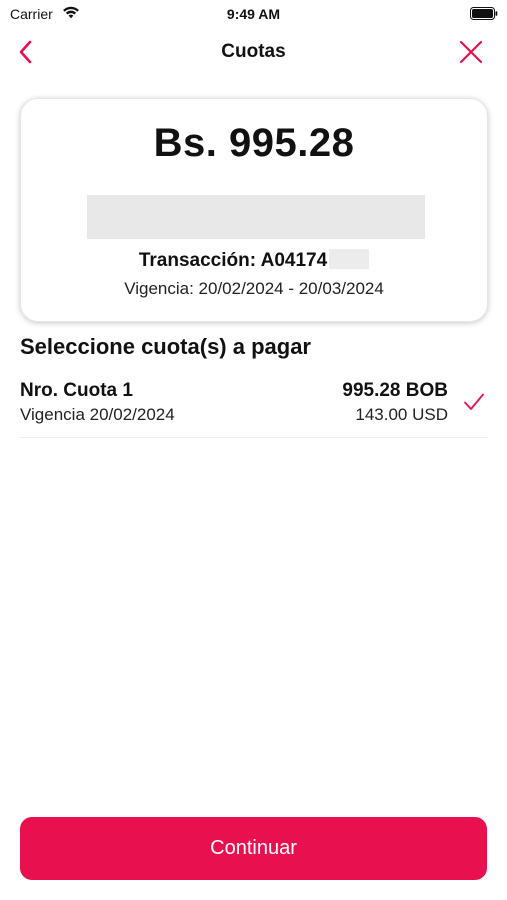  I want to click on navigation-bar: Cuotas, so click(253, 52).